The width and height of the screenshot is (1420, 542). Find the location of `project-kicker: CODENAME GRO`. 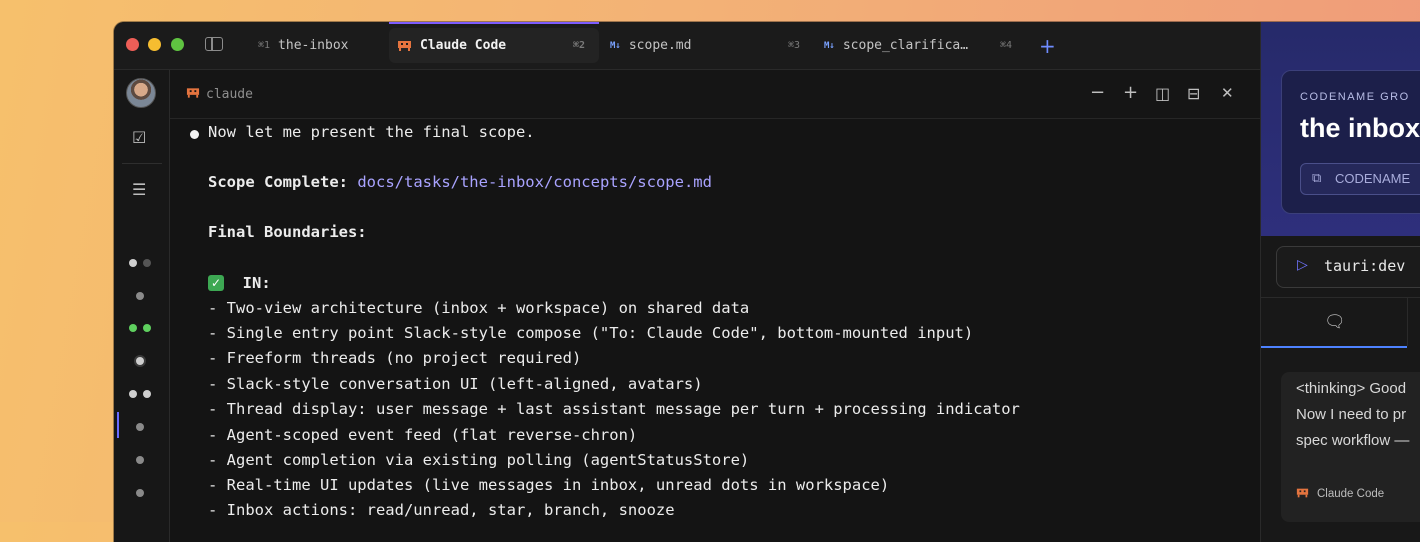

project-kicker: CODENAME GRO is located at coordinates (1355, 97).